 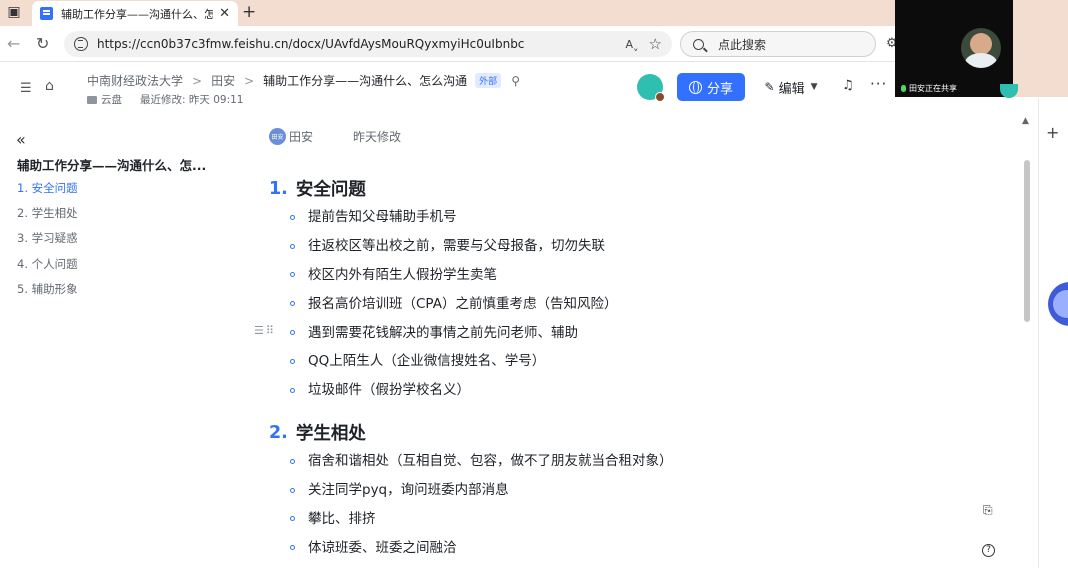 I want to click on pen-icon: ✎, so click(x=769, y=87).